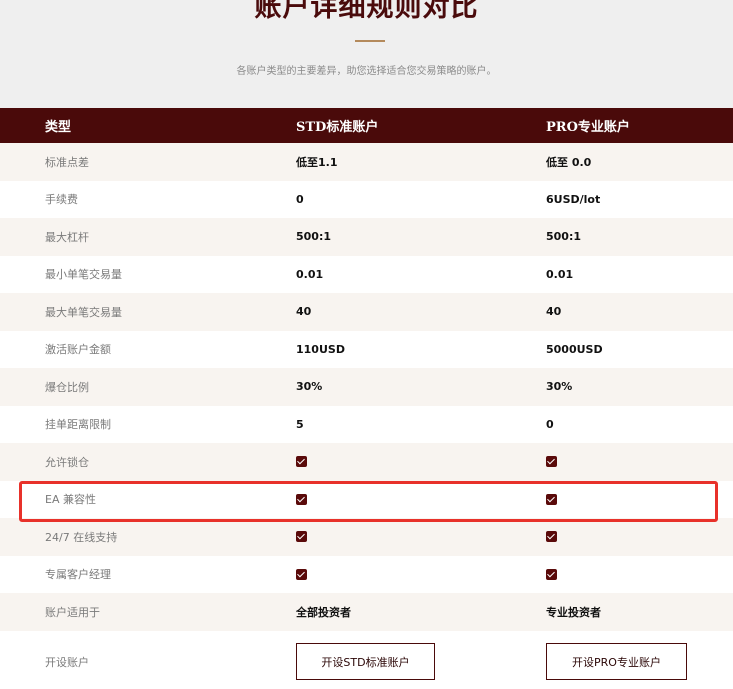  I want to click on row-label: 标准点差, so click(67, 162).